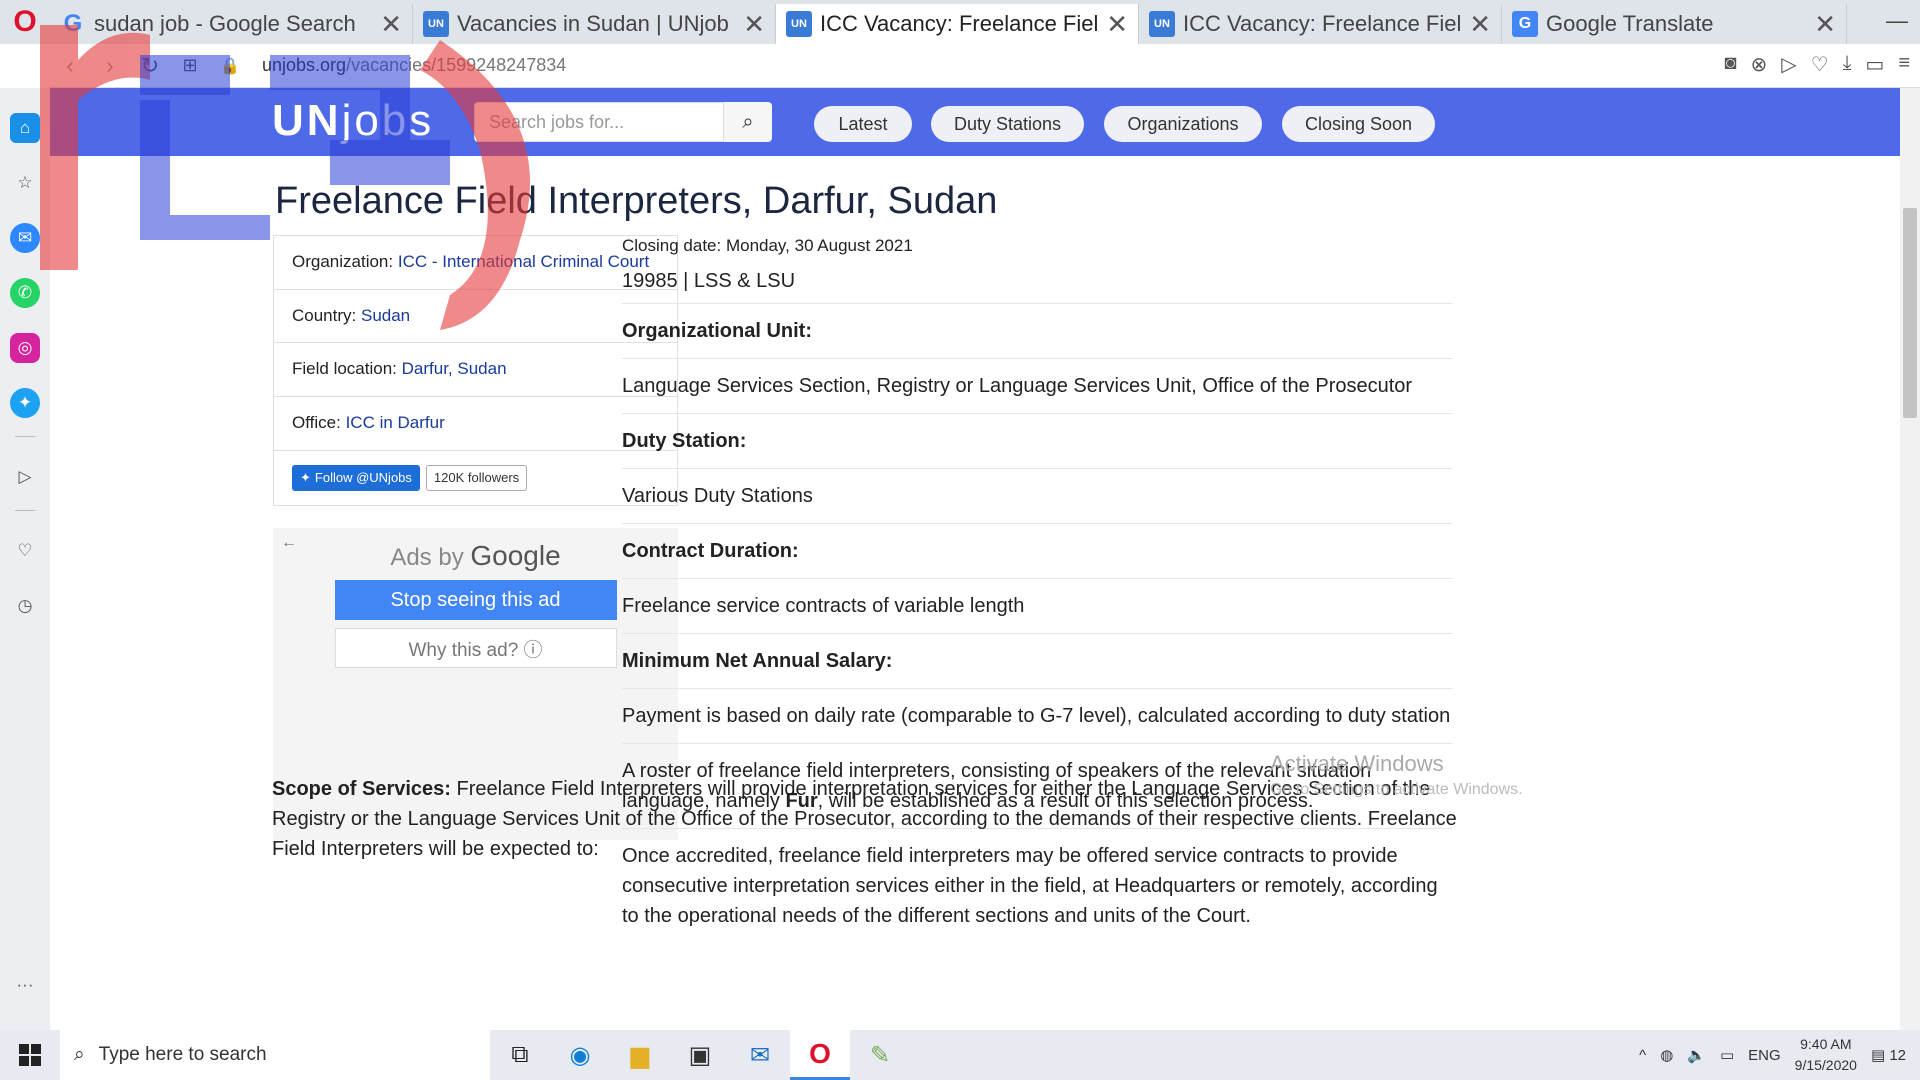  What do you see at coordinates (476, 478) in the screenshot?
I see `followers-count: 120K followers` at bounding box center [476, 478].